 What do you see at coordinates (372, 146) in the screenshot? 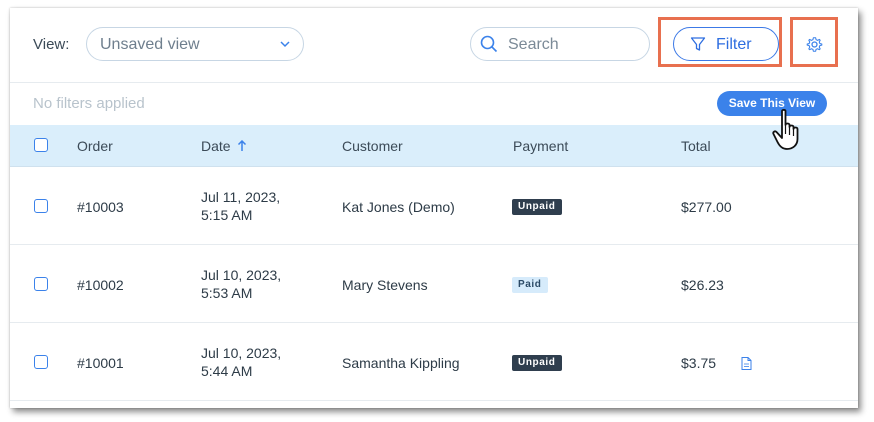
I see `column-header-customer: Customer` at bounding box center [372, 146].